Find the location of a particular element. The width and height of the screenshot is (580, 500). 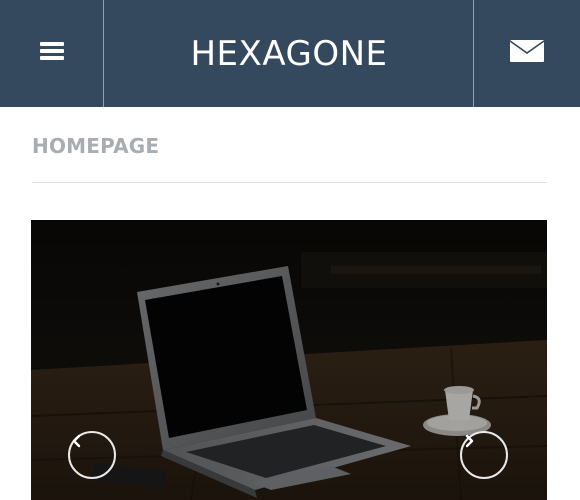

menu-button is located at coordinates (52, 53).